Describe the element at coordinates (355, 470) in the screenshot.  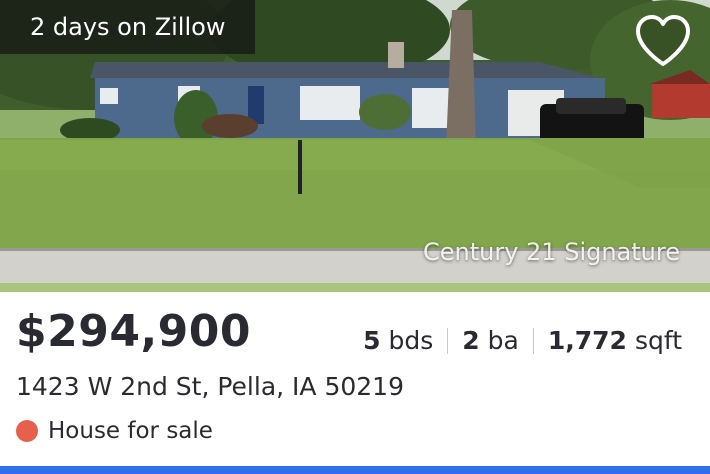
I see `card-accent-bar` at that location.